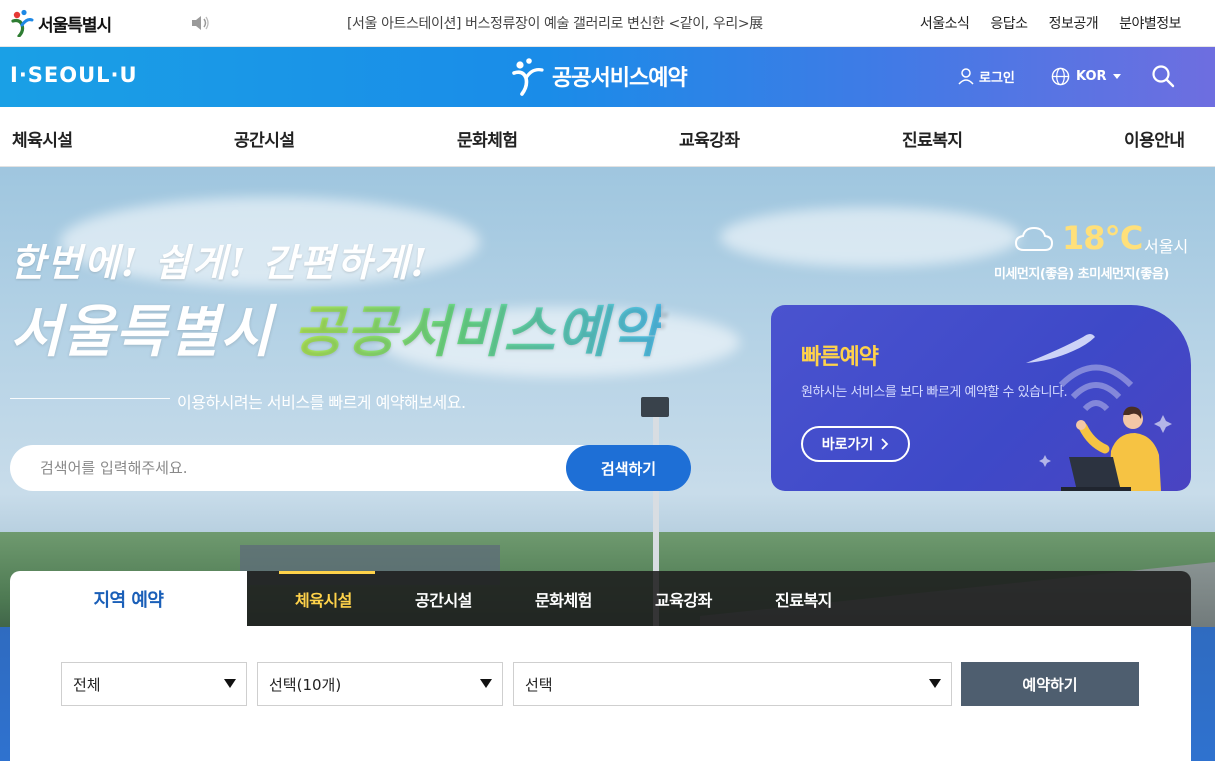  I want to click on quick-reserve-button-label: 바로가기, so click(847, 445).